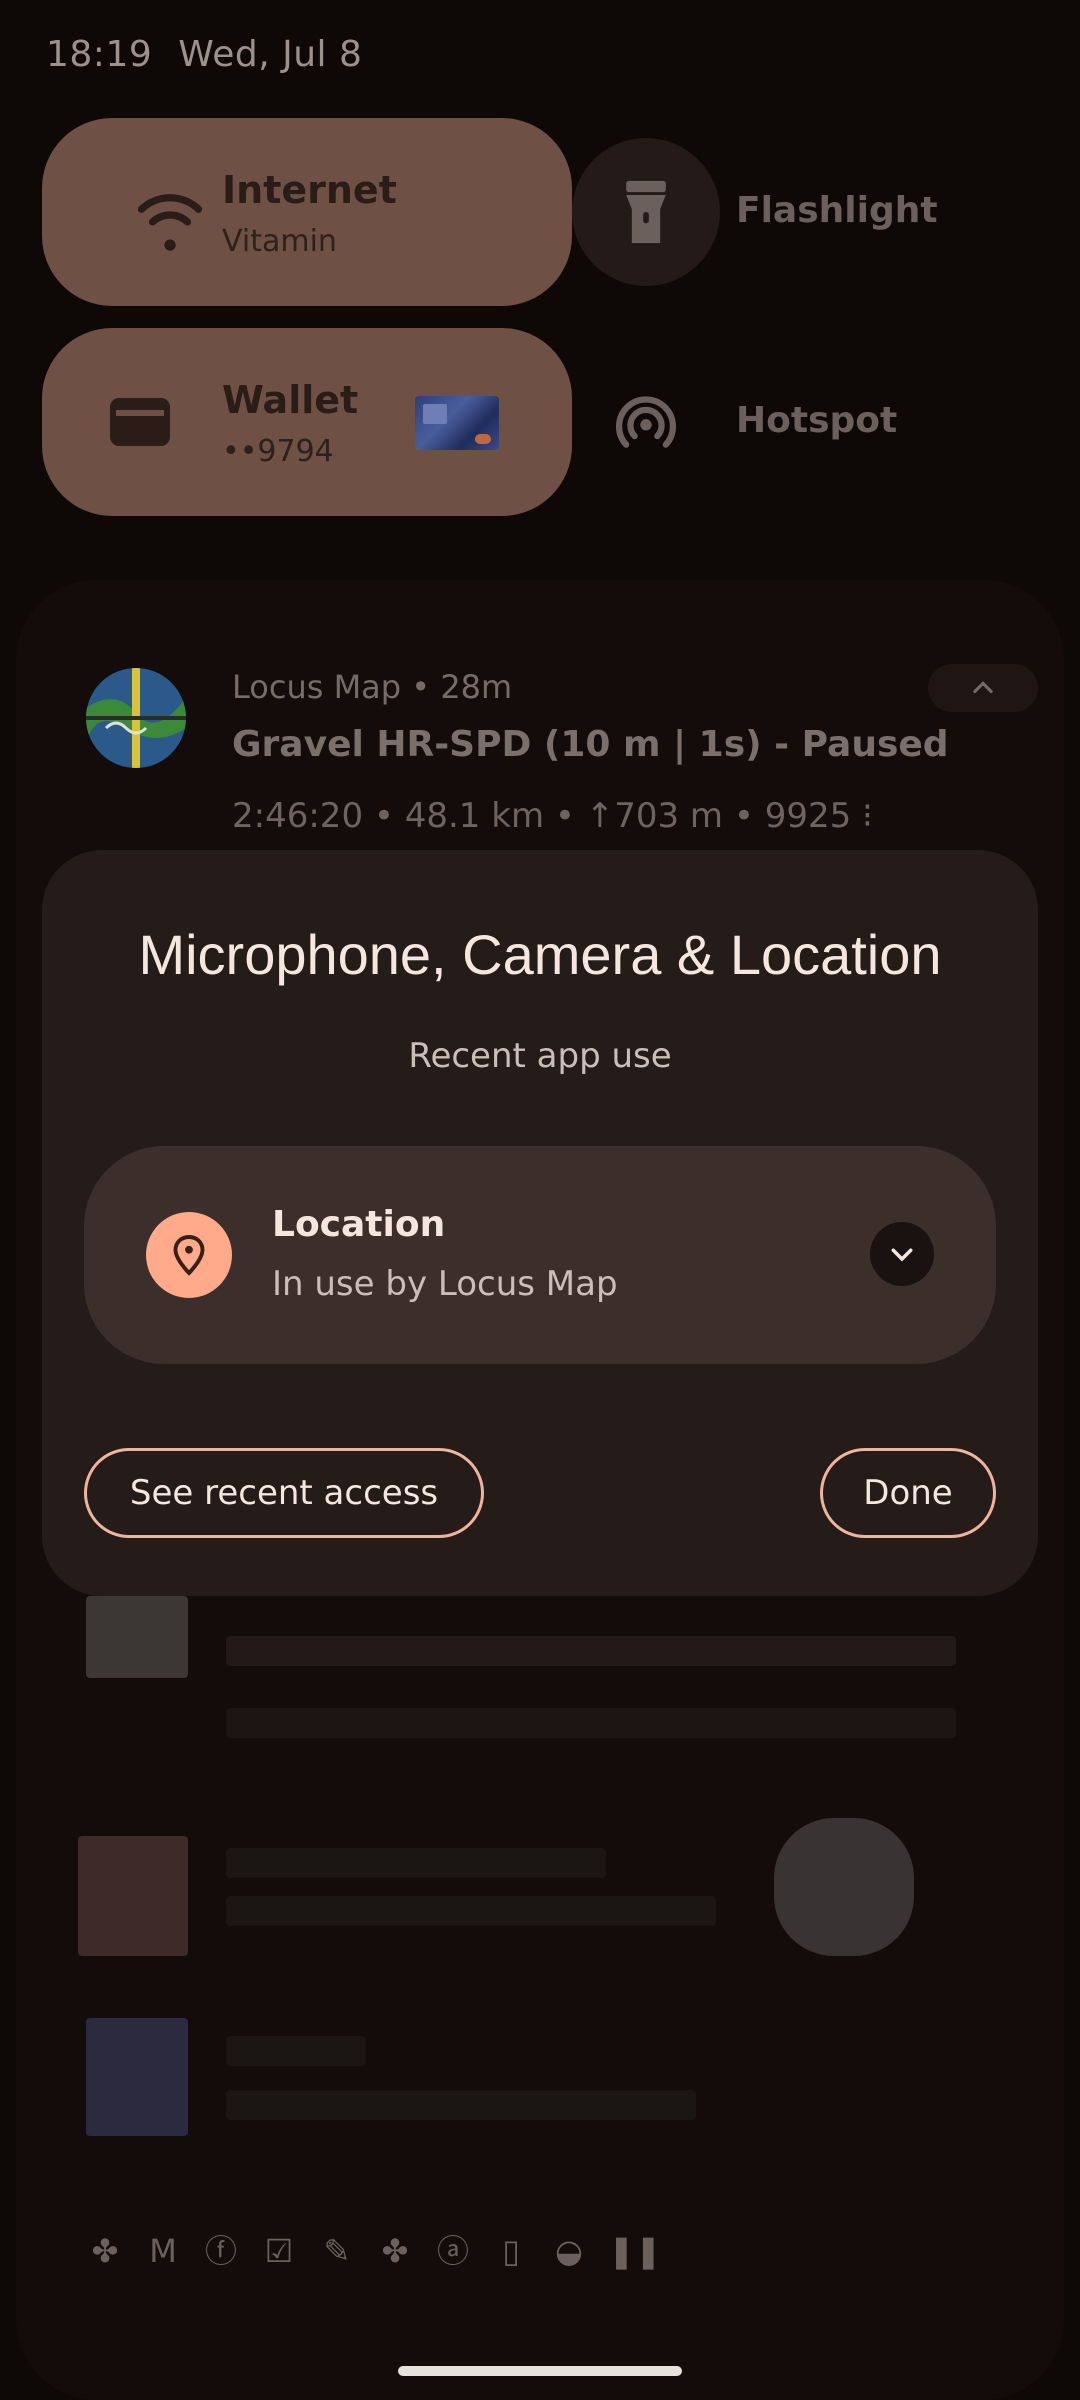 This screenshot has width=1080, height=2400. I want to click on location-pin-icon, so click(189, 1255).